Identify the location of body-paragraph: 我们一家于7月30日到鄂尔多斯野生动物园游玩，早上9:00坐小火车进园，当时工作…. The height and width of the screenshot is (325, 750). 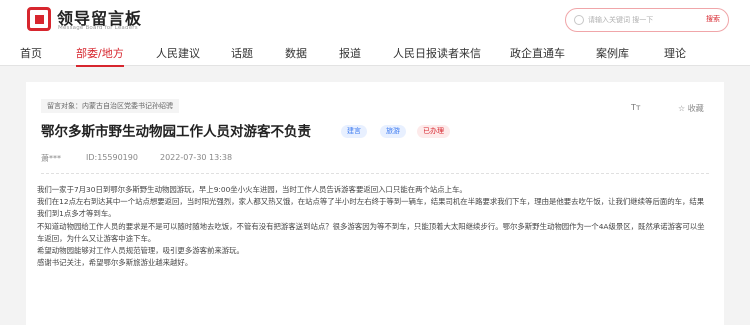
(252, 189).